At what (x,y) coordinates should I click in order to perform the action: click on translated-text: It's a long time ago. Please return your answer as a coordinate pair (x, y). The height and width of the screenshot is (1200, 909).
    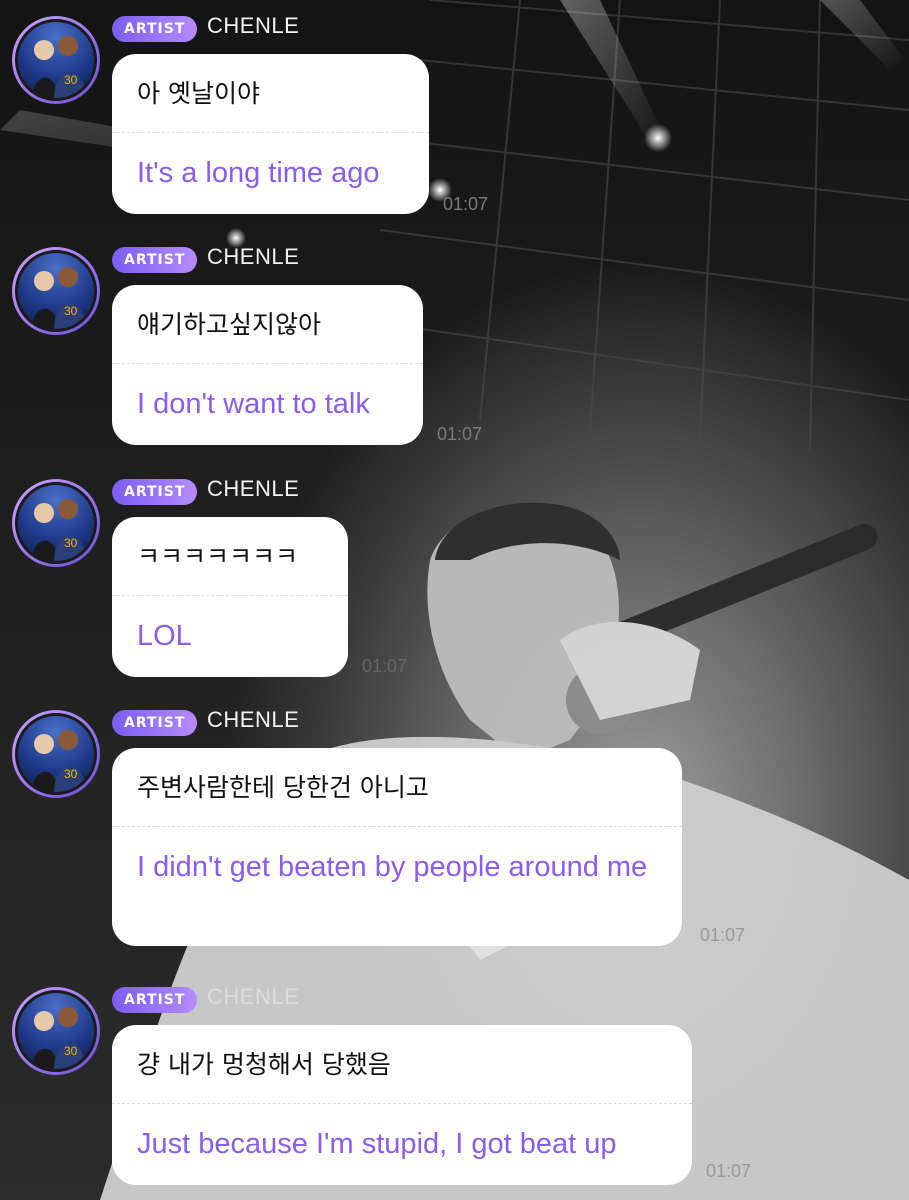
    Looking at the image, I should click on (258, 173).